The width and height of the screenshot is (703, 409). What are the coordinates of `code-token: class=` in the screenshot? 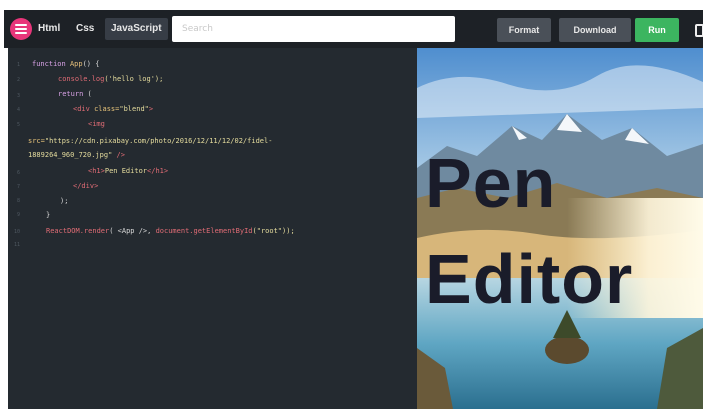 It's located at (104, 109).